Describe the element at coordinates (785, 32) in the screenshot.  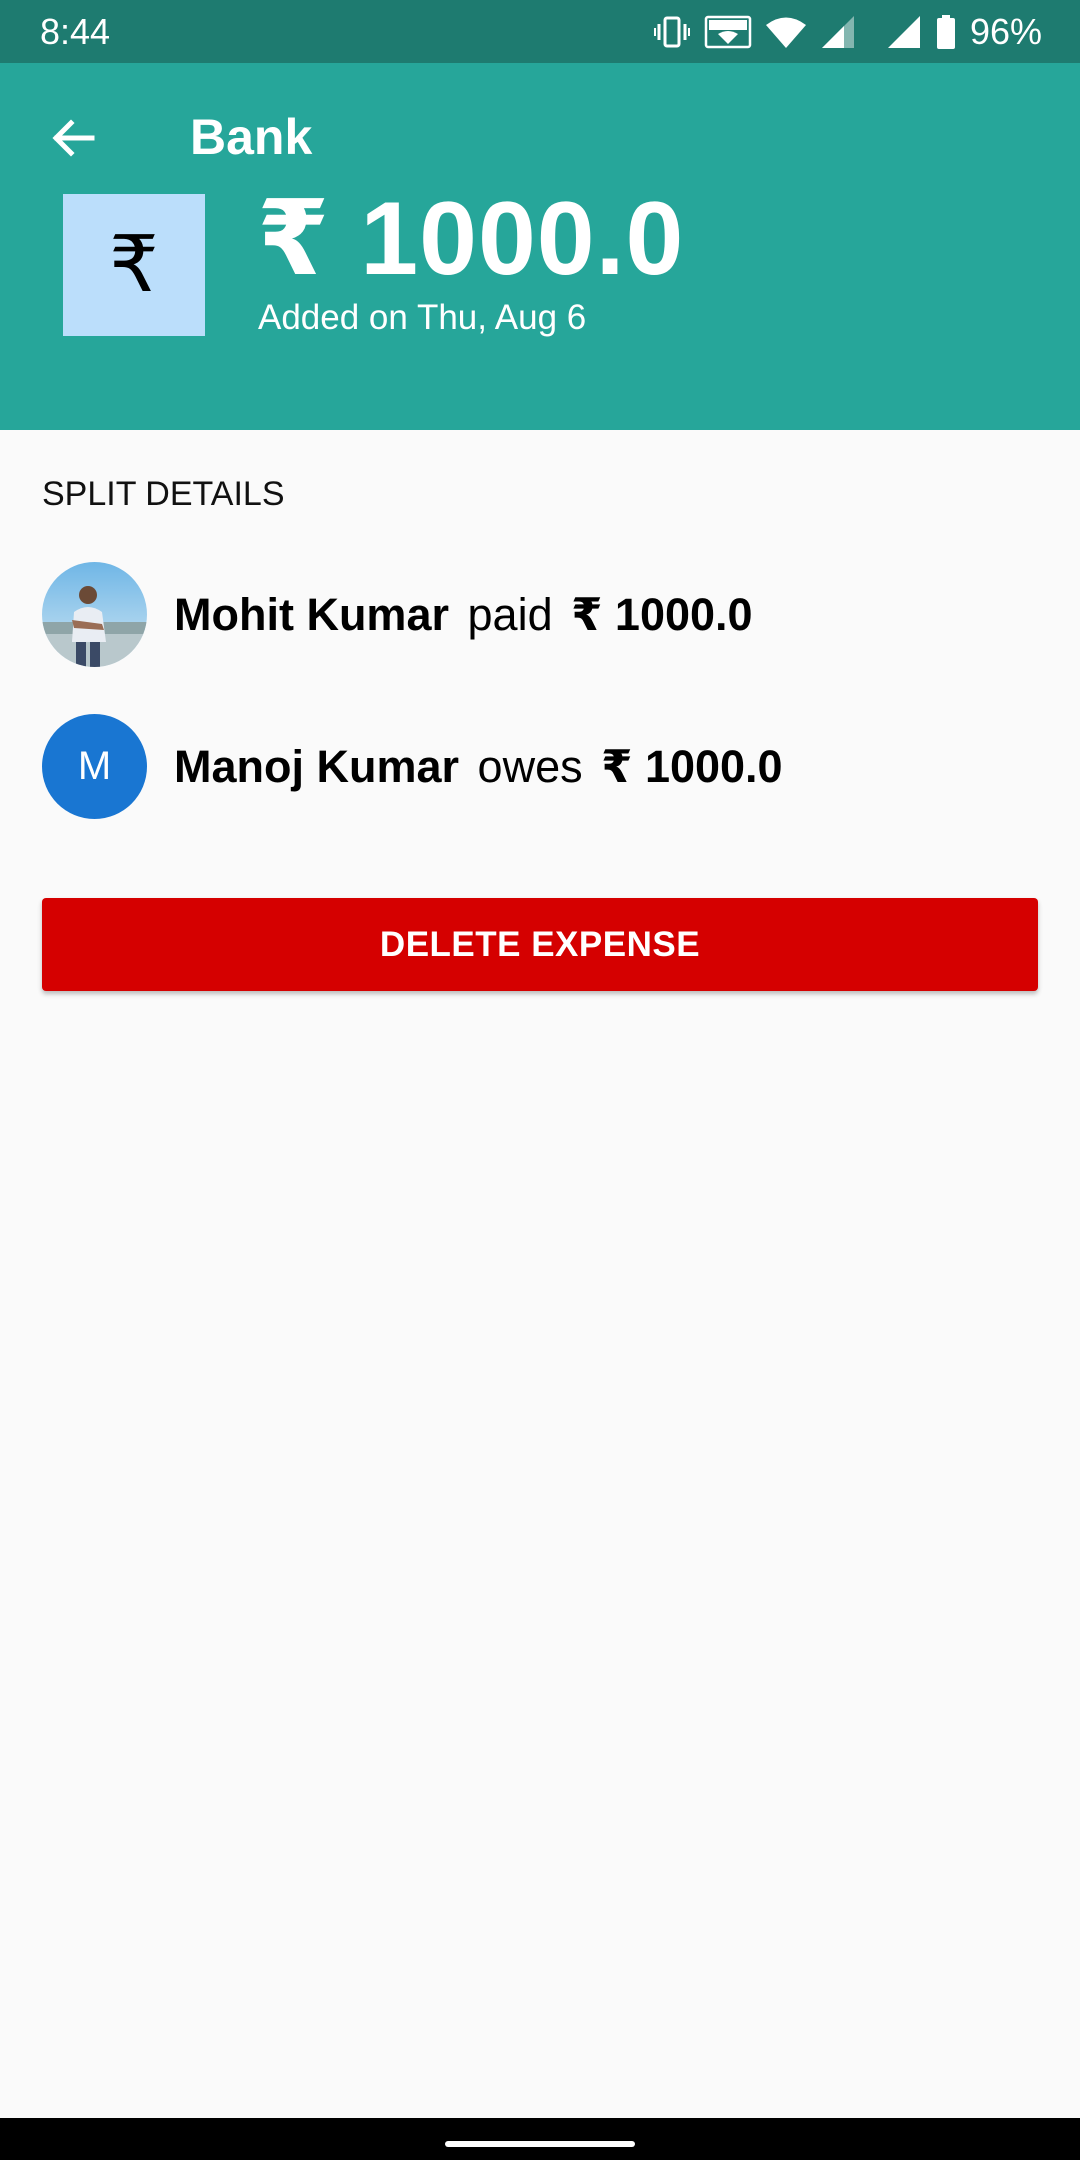
I see `wifi-icon` at that location.